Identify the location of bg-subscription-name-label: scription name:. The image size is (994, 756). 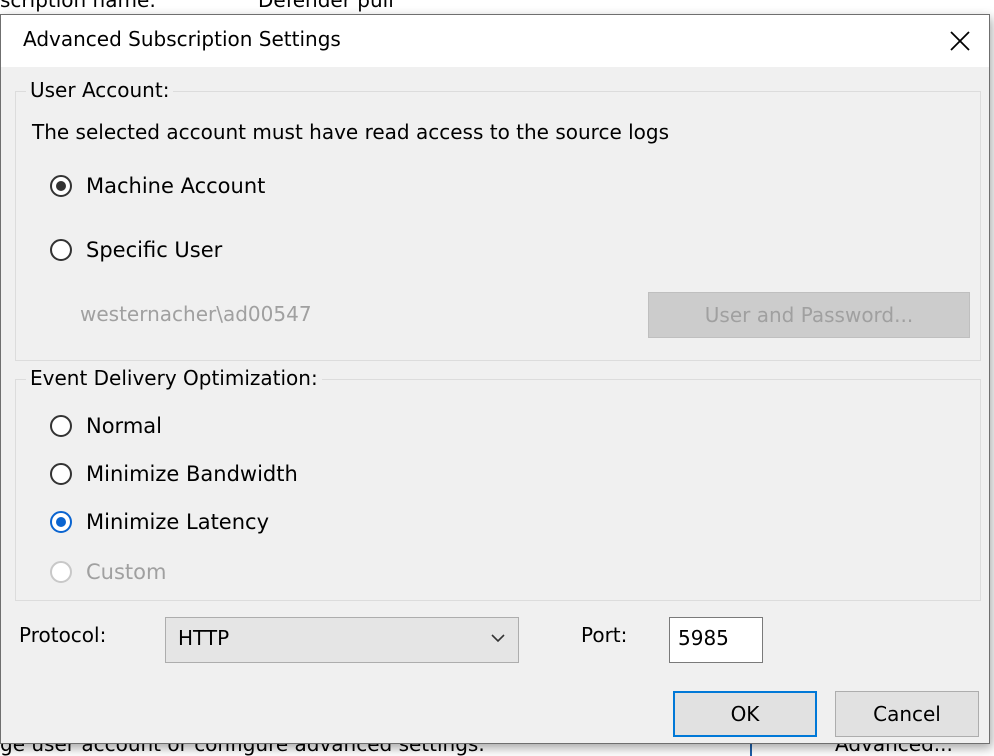
(78, 6).